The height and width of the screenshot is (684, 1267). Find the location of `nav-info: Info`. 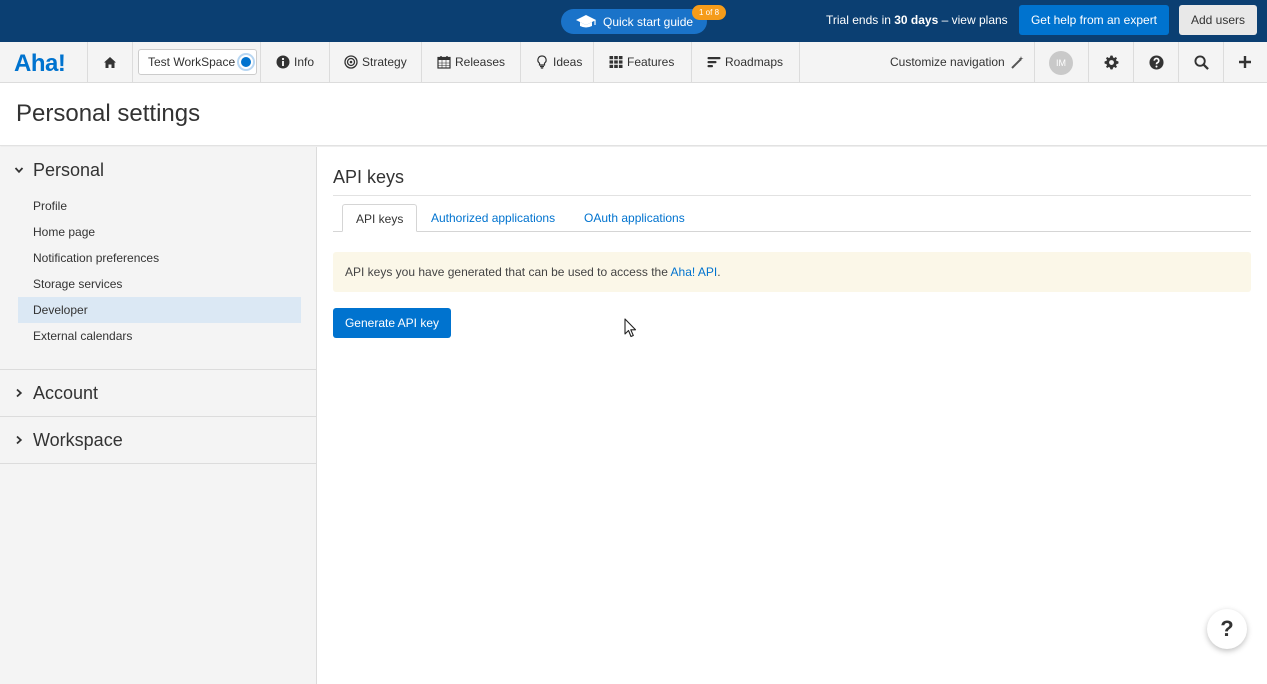

nav-info: Info is located at coordinates (295, 62).